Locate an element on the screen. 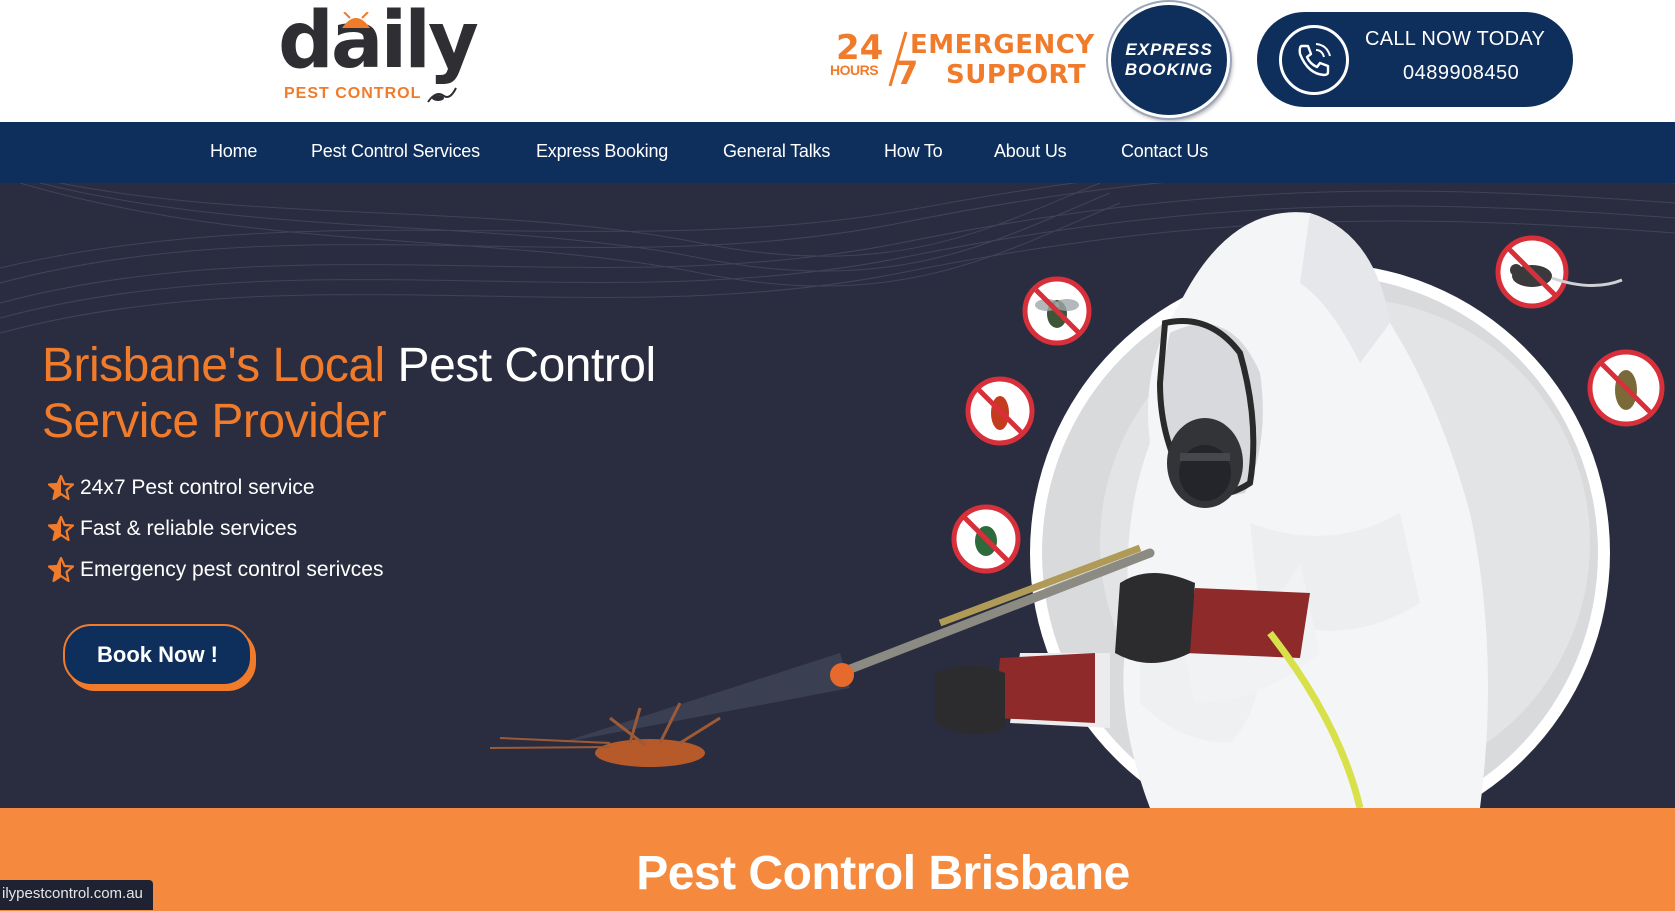 This screenshot has height=911, width=1675. call-number: 0489908450 is located at coordinates (1461, 73).